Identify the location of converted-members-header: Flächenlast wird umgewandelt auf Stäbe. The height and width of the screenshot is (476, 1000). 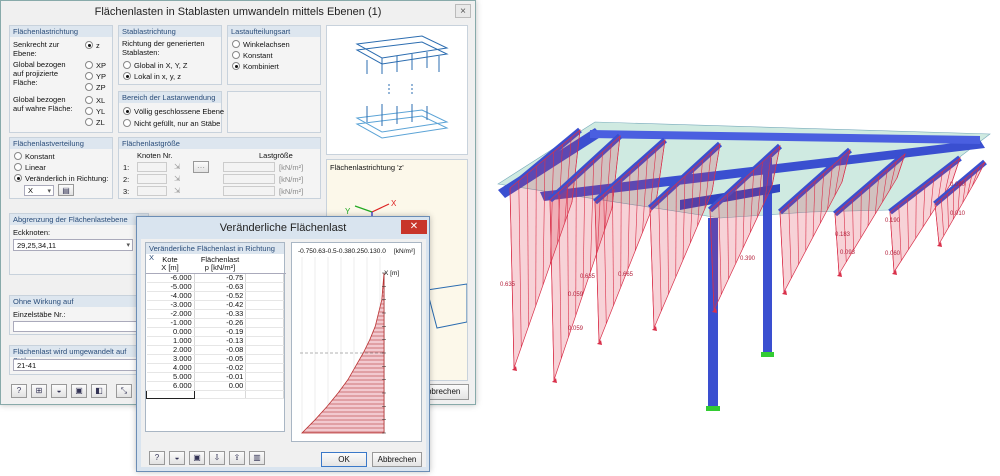
(79, 355).